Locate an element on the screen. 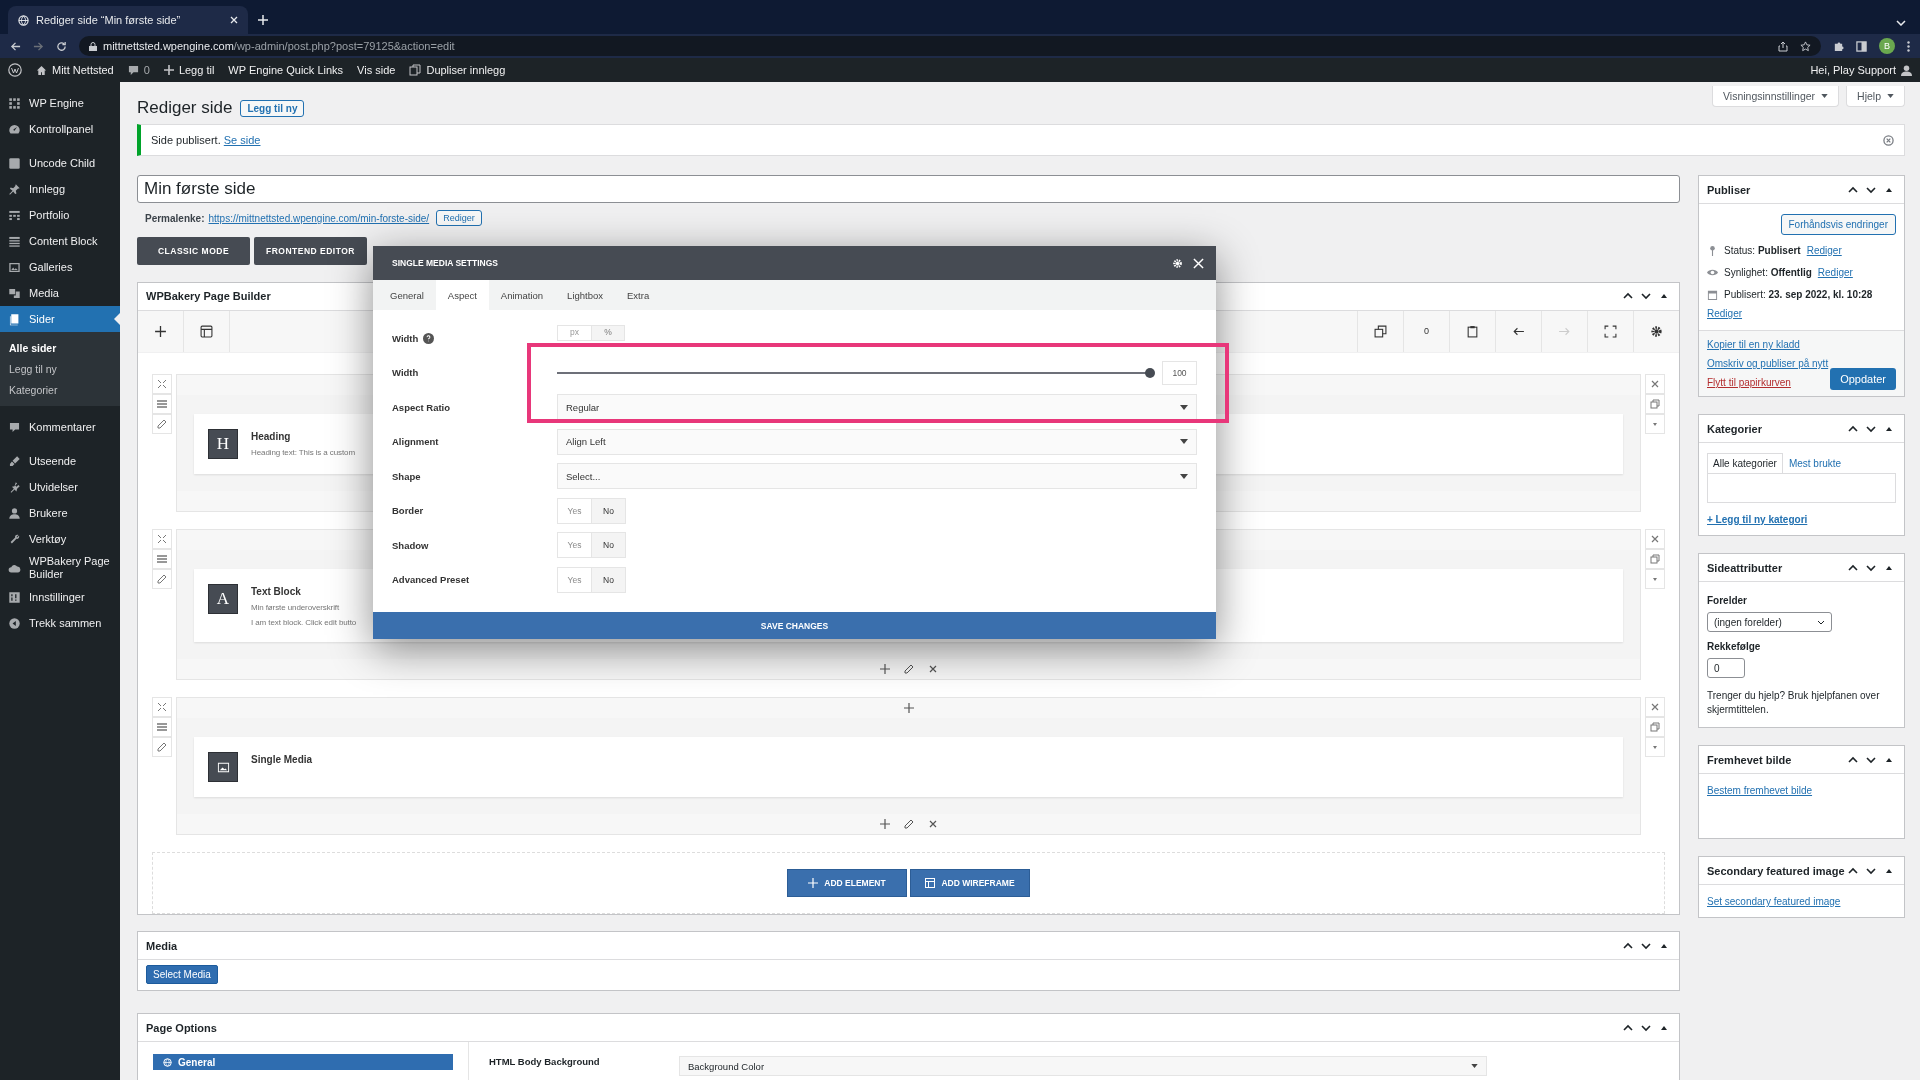 The height and width of the screenshot is (1080, 1920). menu-item: Utseende is located at coordinates (60, 461).